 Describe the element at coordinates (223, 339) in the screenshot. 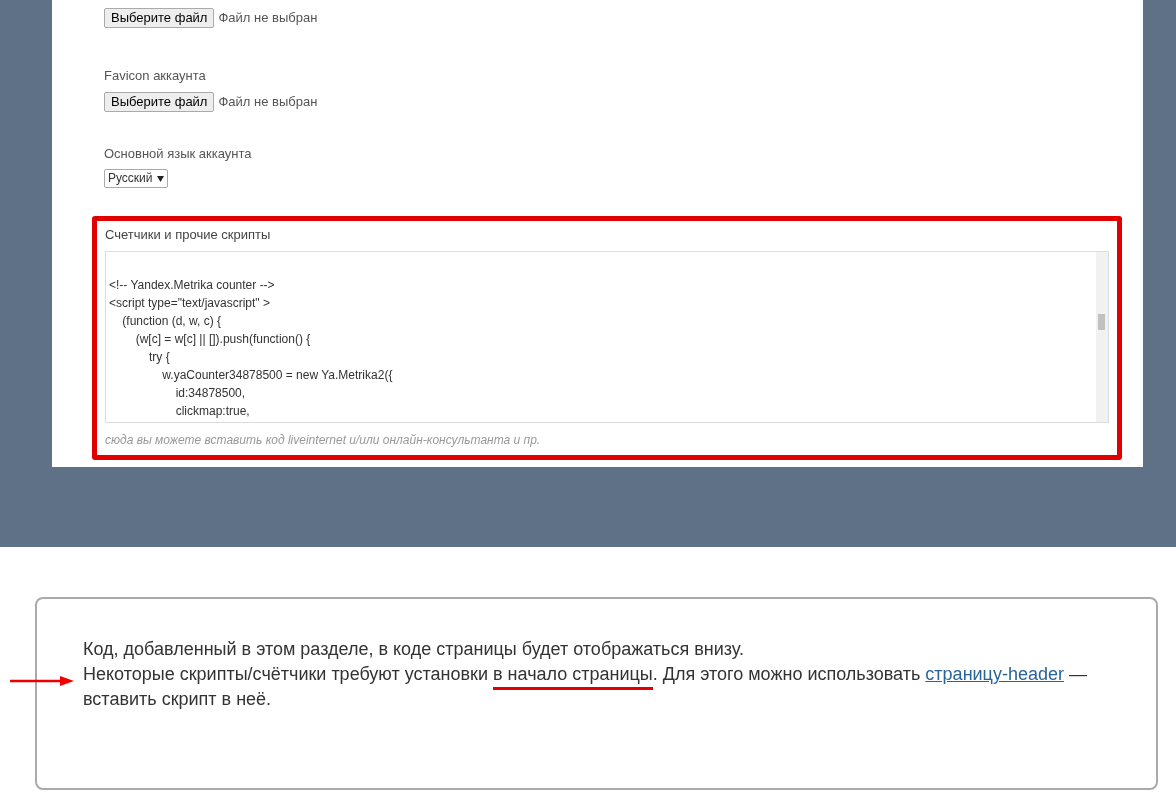

I see `code-line: (w[c] = w[c] || []).push(function() {` at that location.